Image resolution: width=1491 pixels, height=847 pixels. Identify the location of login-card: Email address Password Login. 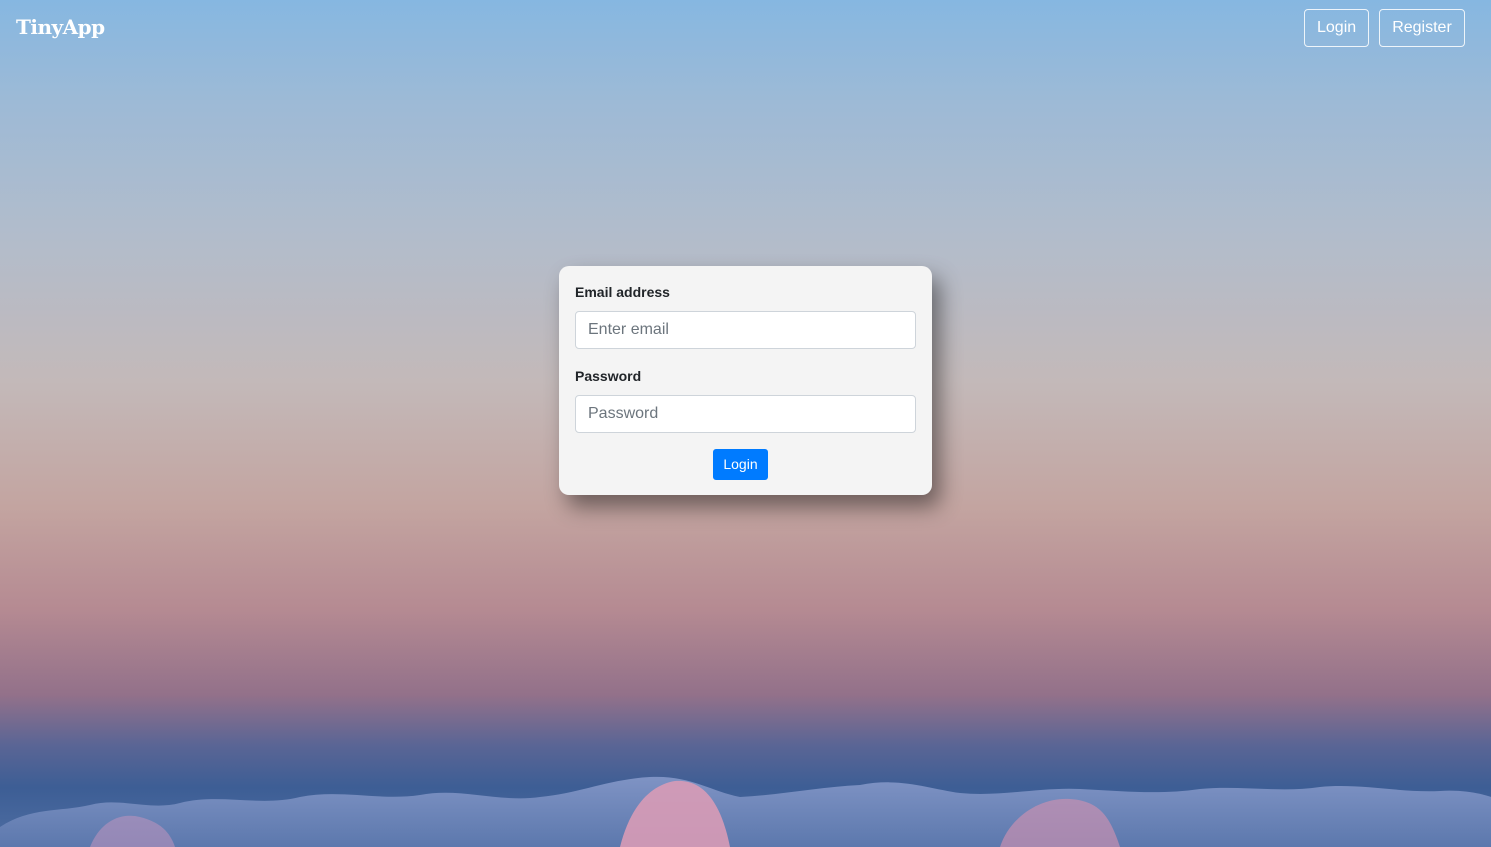
(745, 380).